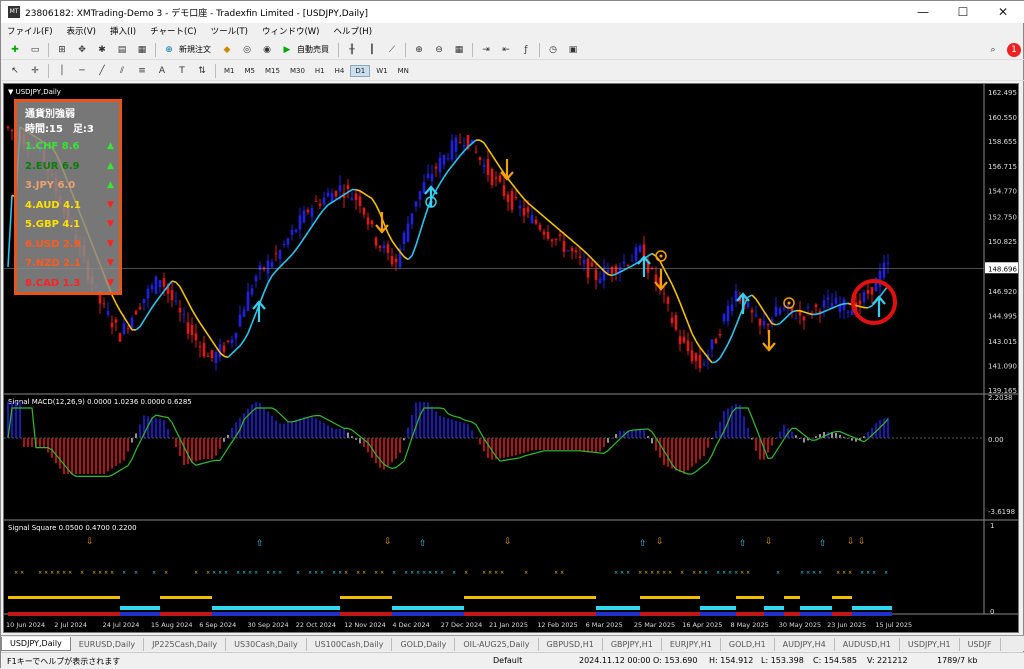 The image size is (1024, 669). What do you see at coordinates (372, 50) in the screenshot?
I see `candlestick-icon: ┃` at bounding box center [372, 50].